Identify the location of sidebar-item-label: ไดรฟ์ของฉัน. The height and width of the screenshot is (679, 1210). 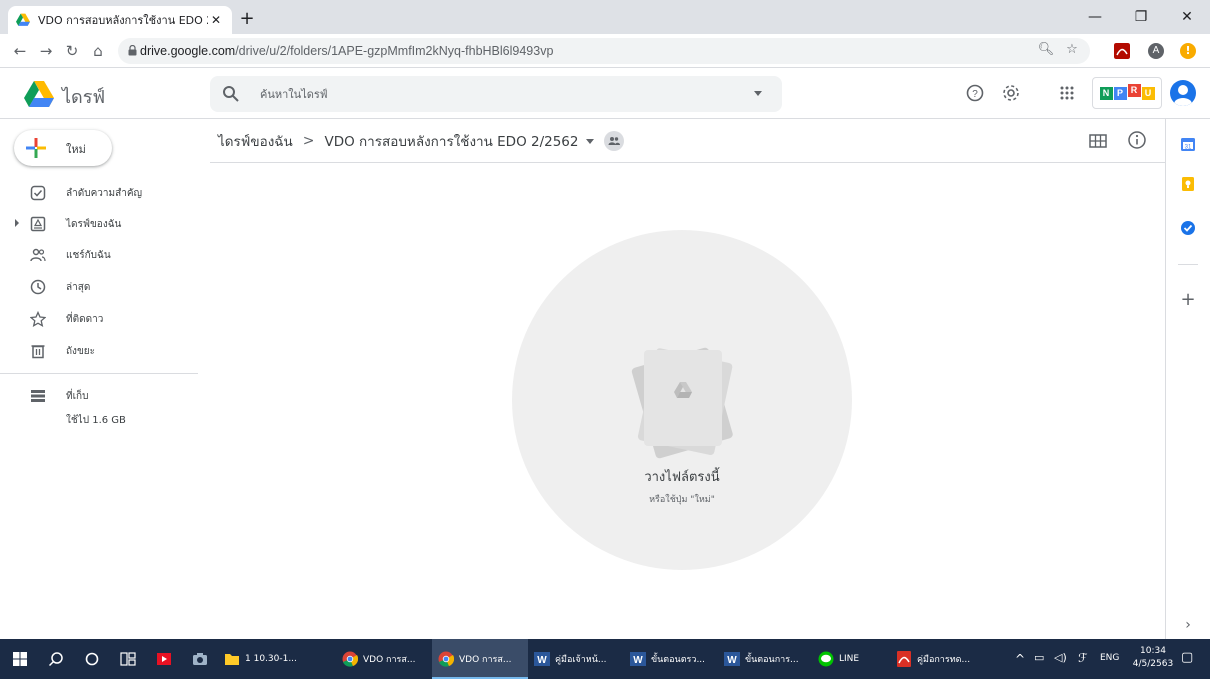
(94, 224).